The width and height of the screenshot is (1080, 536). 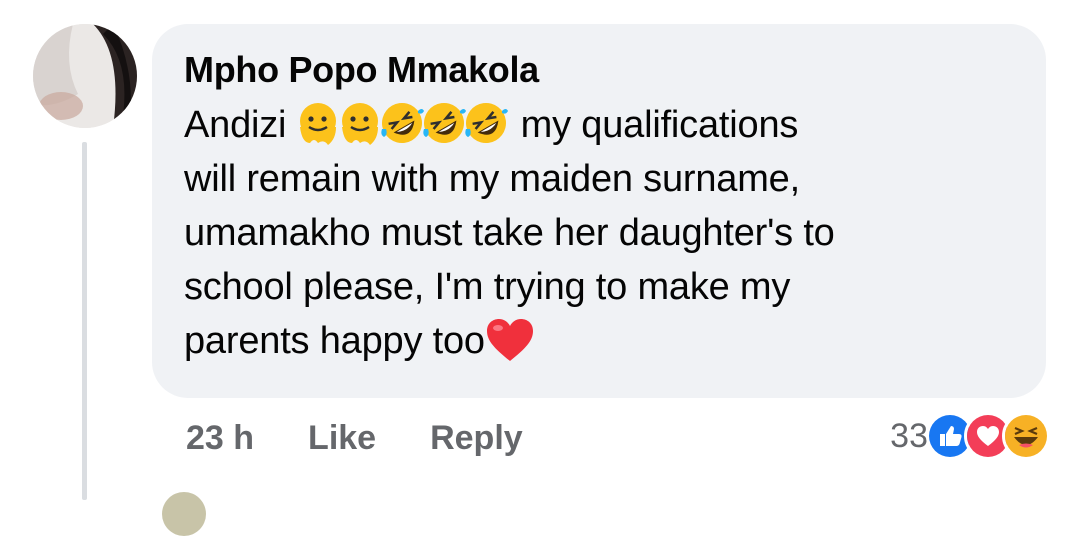 What do you see at coordinates (235, 125) in the screenshot?
I see `comment-line-1: Andizi` at bounding box center [235, 125].